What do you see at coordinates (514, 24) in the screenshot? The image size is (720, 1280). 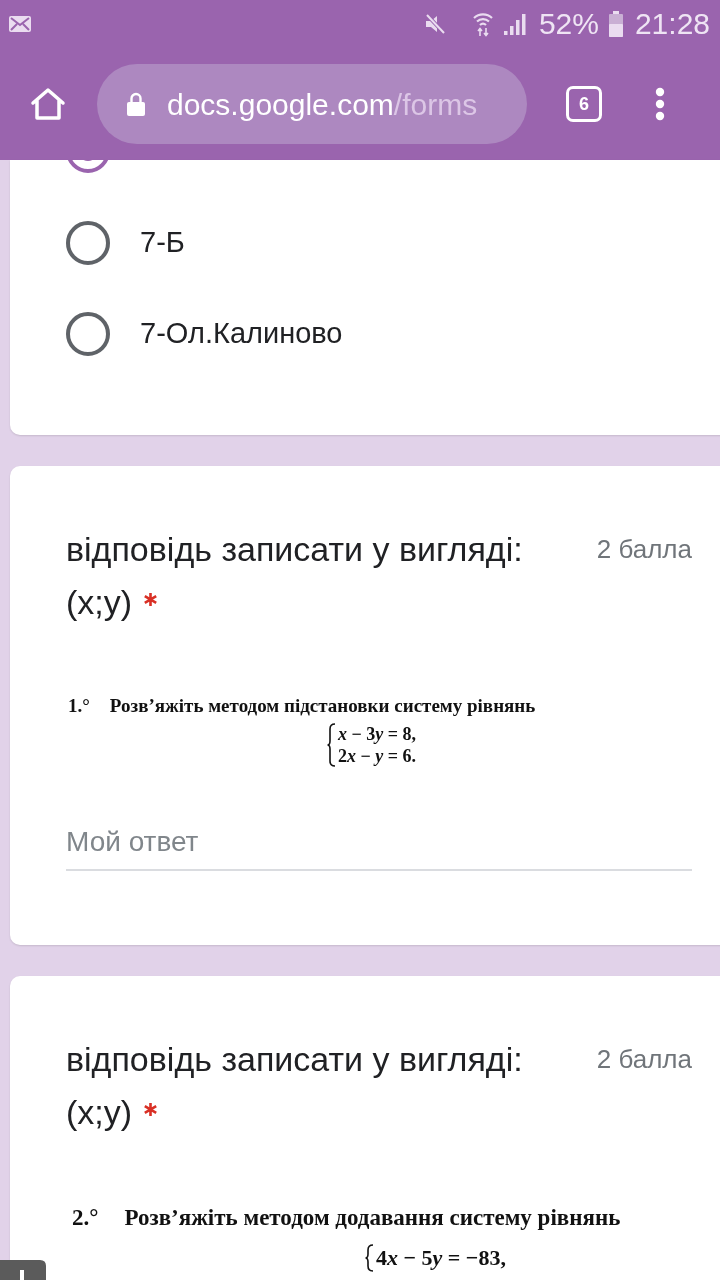 I see `signal-icon` at bounding box center [514, 24].